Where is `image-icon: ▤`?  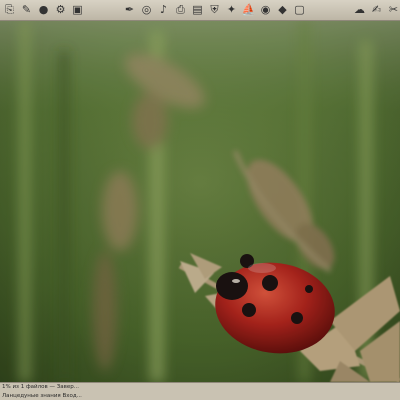
image-icon: ▤ is located at coordinates (197, 9).